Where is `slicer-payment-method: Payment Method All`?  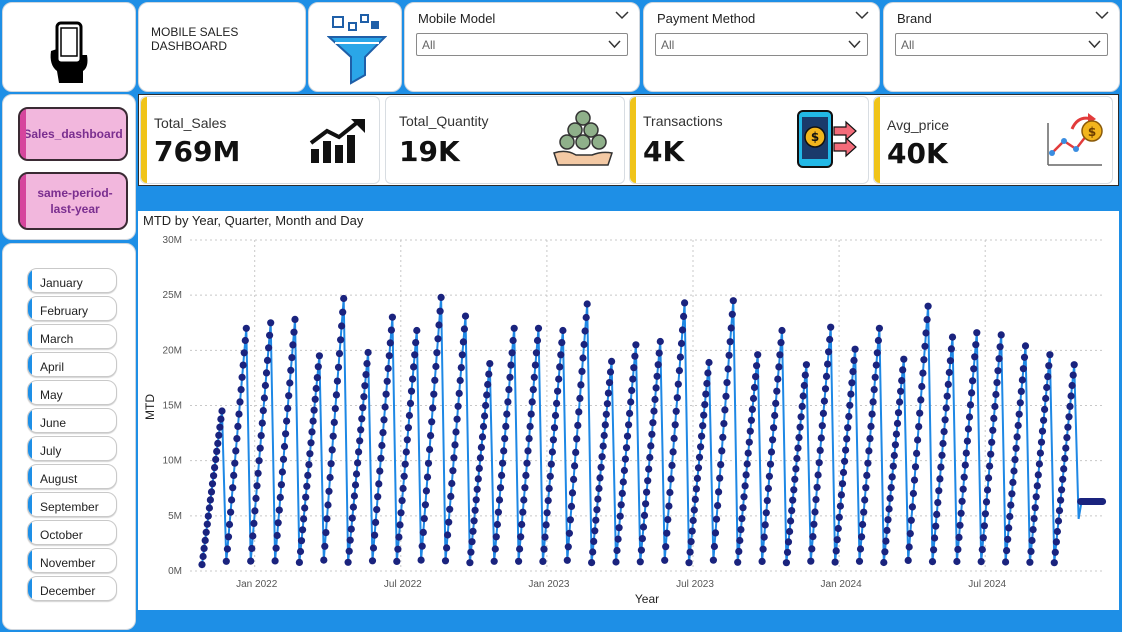 slicer-payment-method: Payment Method All is located at coordinates (761, 47).